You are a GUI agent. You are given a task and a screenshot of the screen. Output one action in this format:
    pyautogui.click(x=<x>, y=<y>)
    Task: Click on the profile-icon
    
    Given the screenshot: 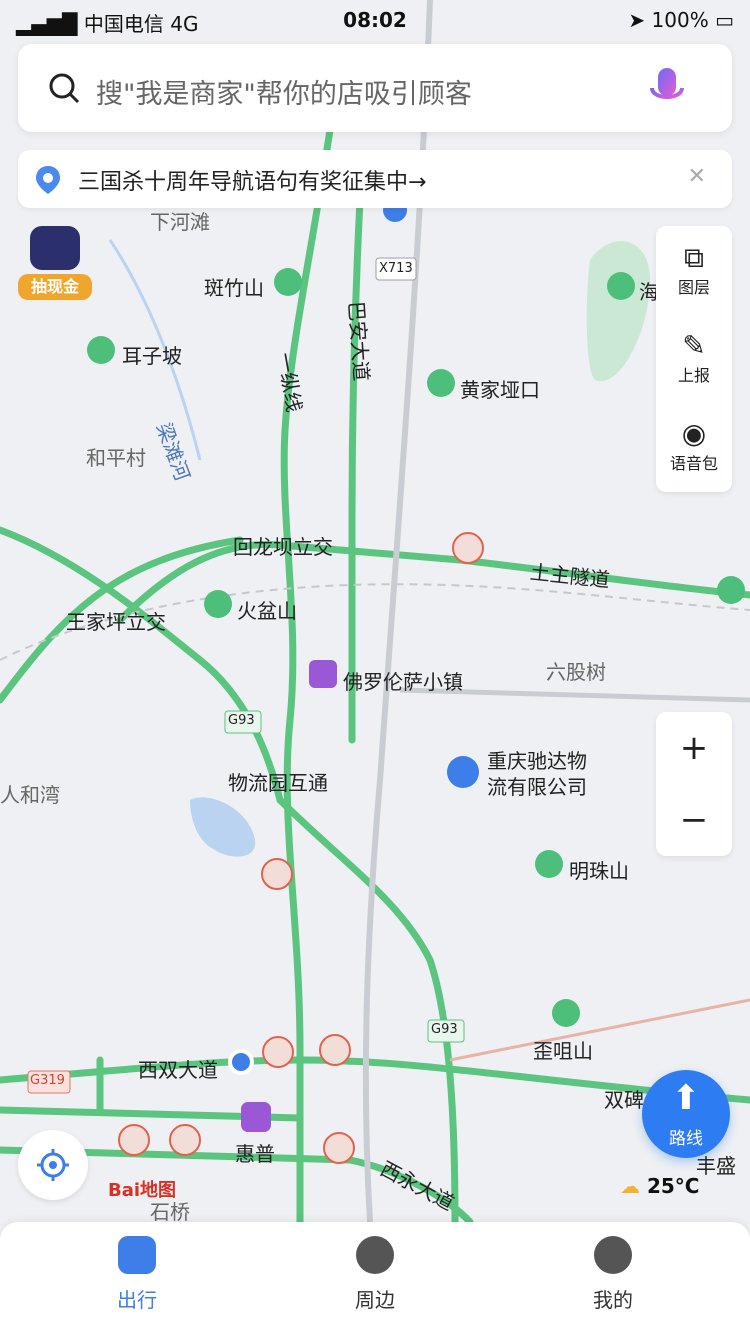 What is the action you would take?
    pyautogui.click(x=613, y=1255)
    